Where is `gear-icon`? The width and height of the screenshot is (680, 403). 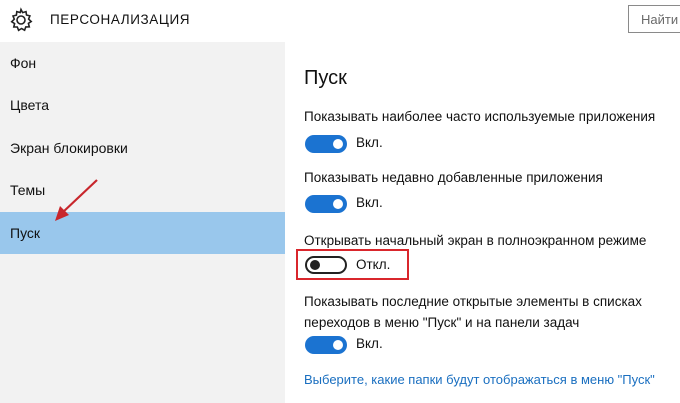 gear-icon is located at coordinates (21, 20).